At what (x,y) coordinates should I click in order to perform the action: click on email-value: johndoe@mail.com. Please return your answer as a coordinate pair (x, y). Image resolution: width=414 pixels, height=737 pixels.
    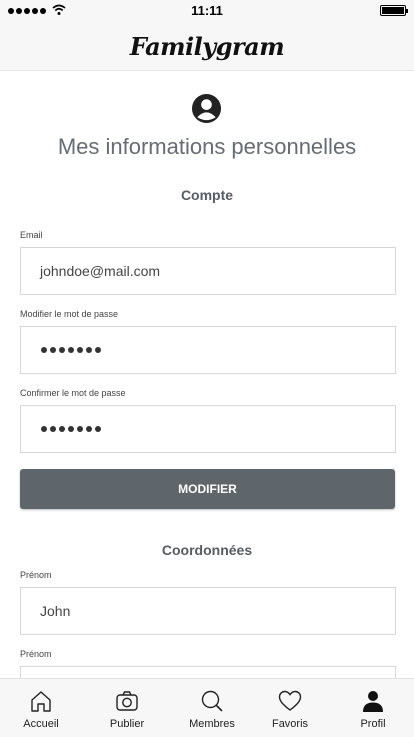
    Looking at the image, I should click on (100, 271).